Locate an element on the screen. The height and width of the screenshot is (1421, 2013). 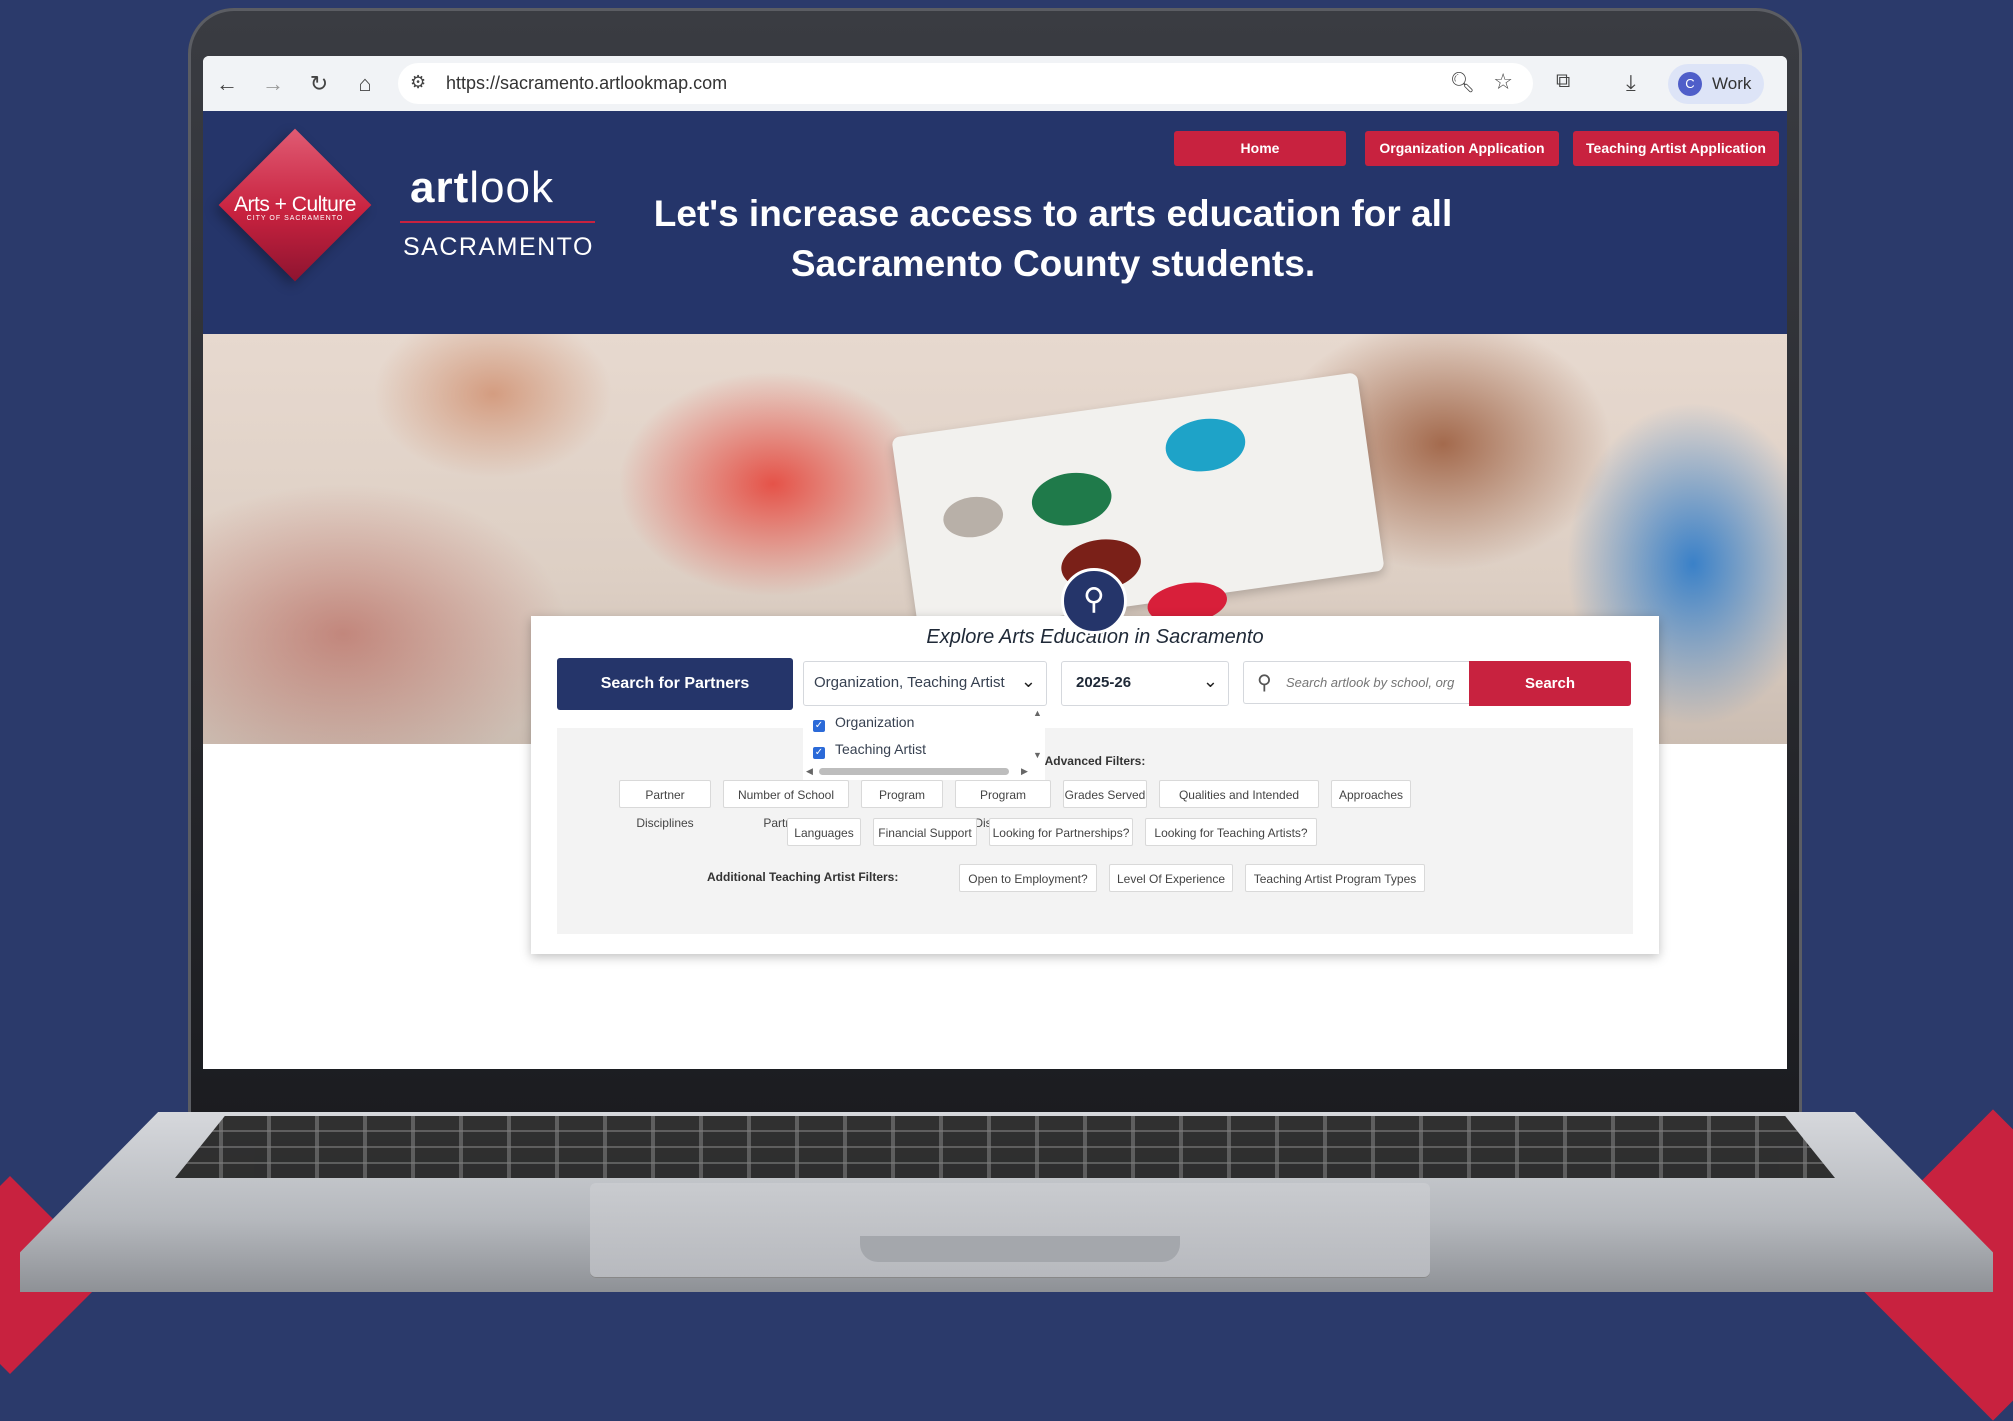
map-pin-icon: ⚲ is located at coordinates (1094, 601).